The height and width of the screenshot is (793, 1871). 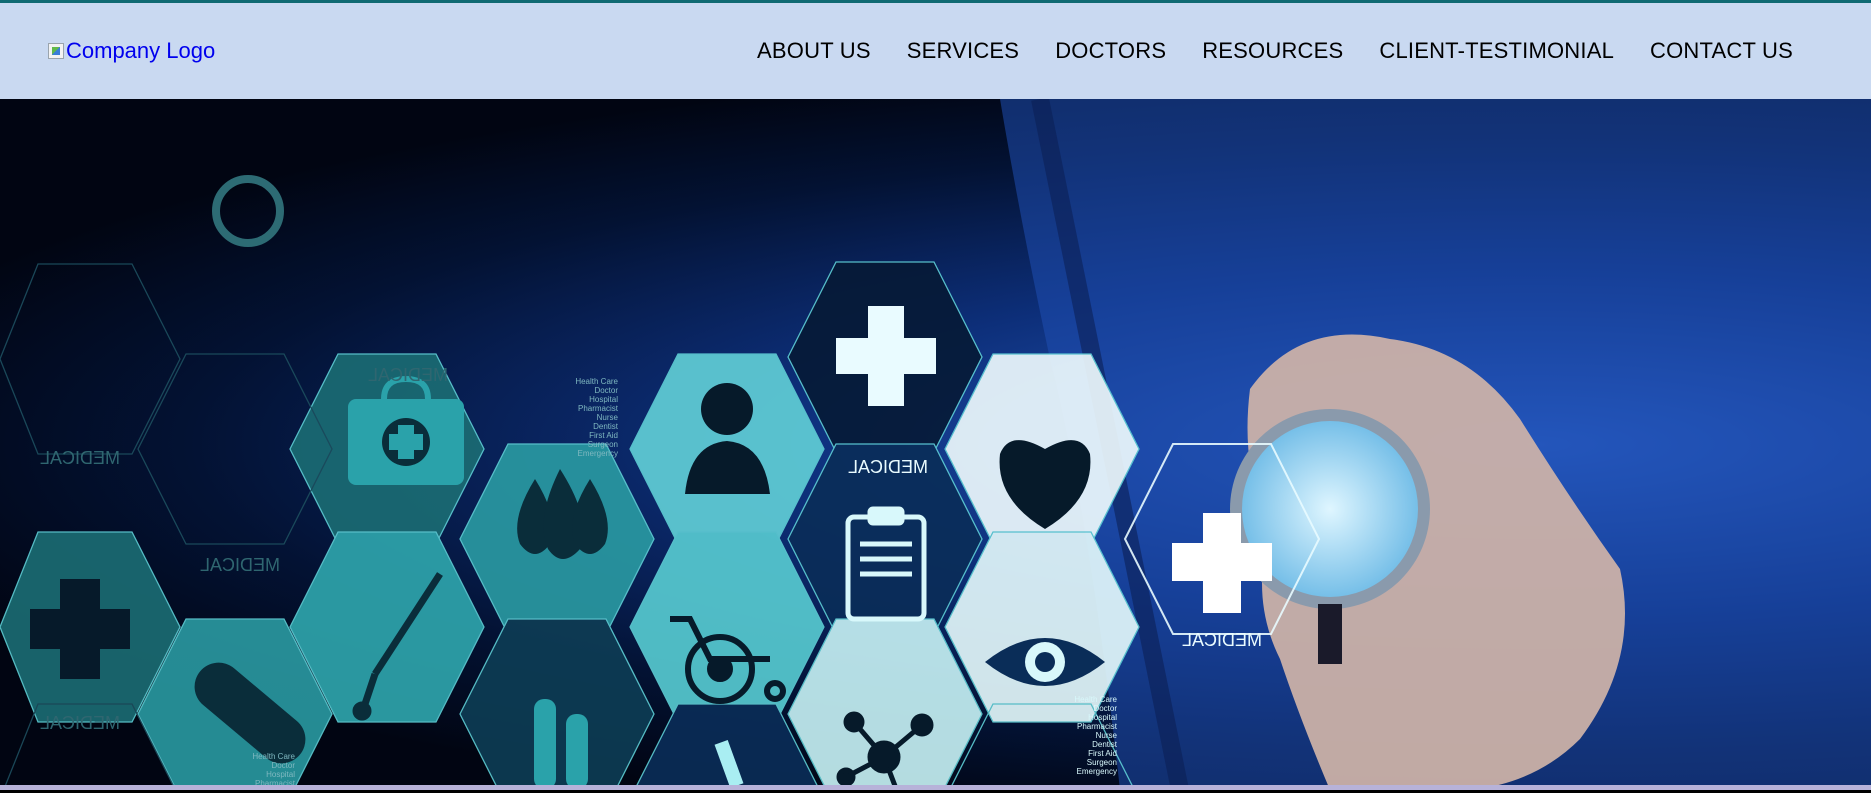 What do you see at coordinates (1496, 51) in the screenshot?
I see `nav-client-testimonial: CLIENT-TESTIMONIAL` at bounding box center [1496, 51].